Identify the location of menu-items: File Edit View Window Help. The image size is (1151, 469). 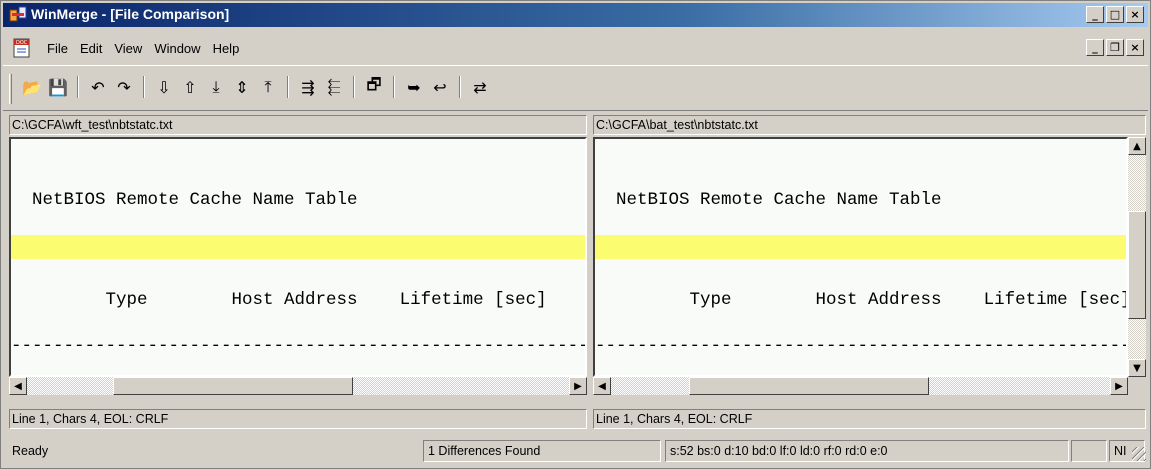
(143, 48).